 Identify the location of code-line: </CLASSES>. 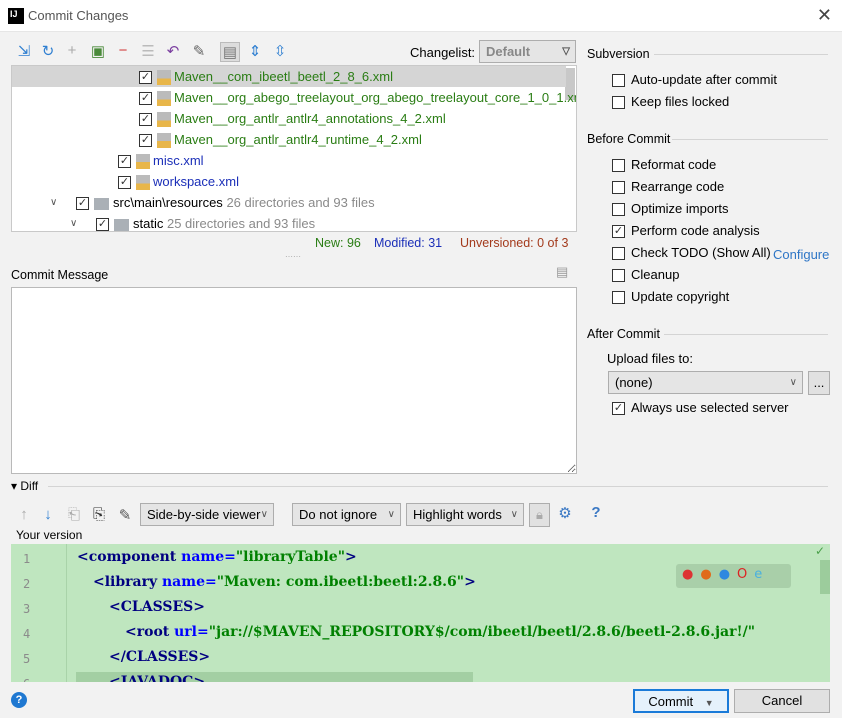
(159, 657).